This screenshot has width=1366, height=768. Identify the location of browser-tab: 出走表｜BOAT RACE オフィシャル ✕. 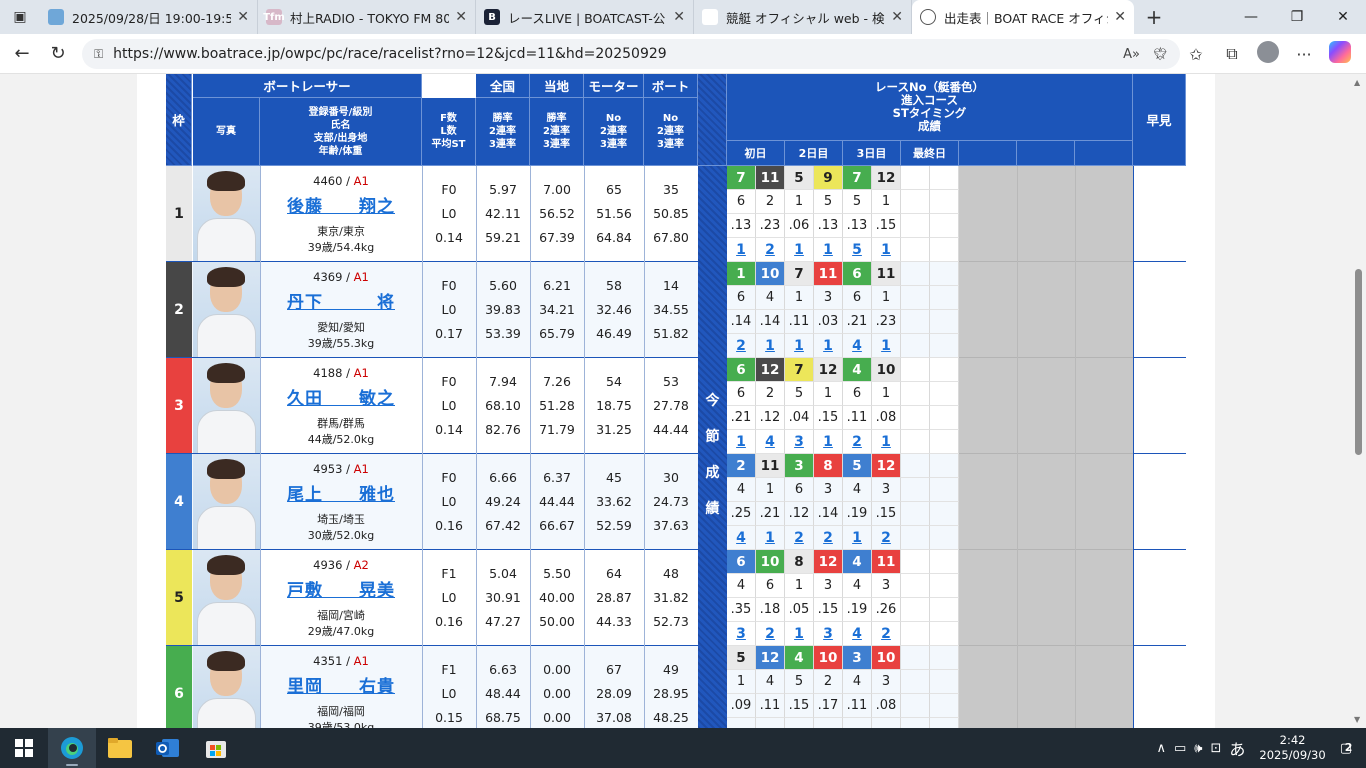
(1023, 17).